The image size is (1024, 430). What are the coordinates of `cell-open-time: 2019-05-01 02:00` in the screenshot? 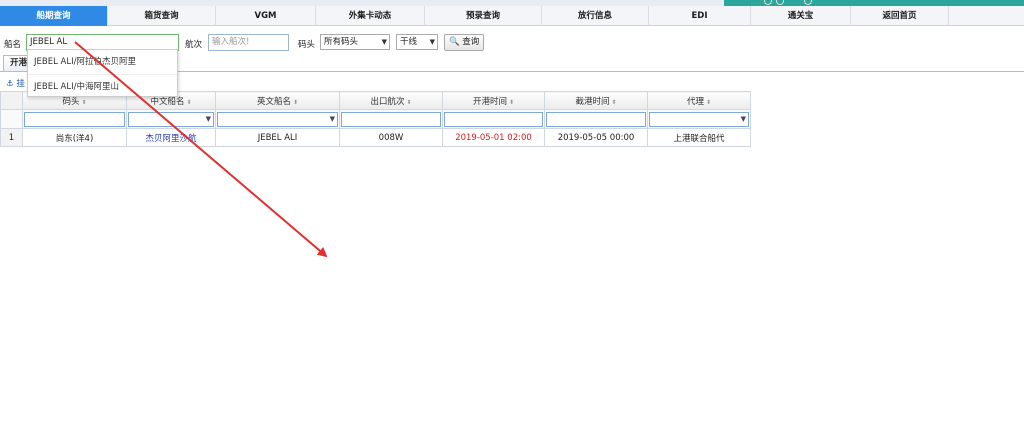 It's located at (493, 137).